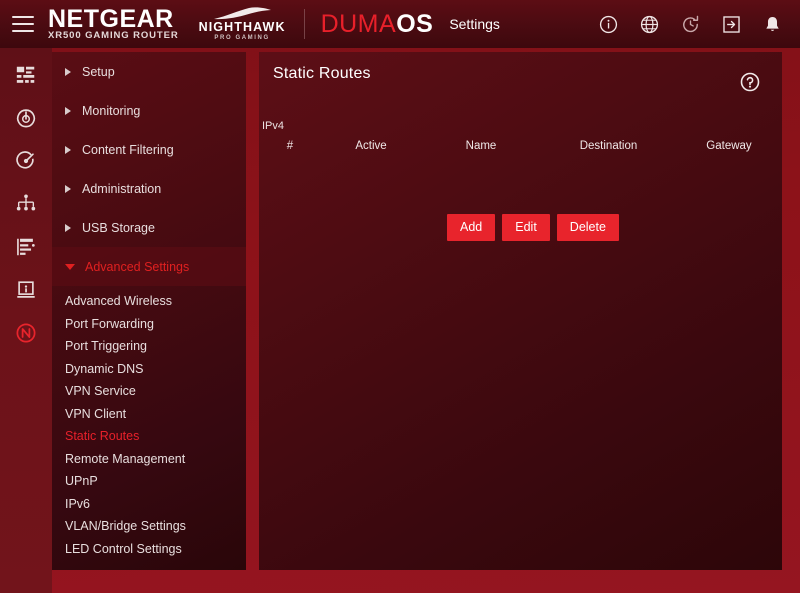 This screenshot has height=593, width=800. I want to click on geo-filter-icon, so click(26, 161).